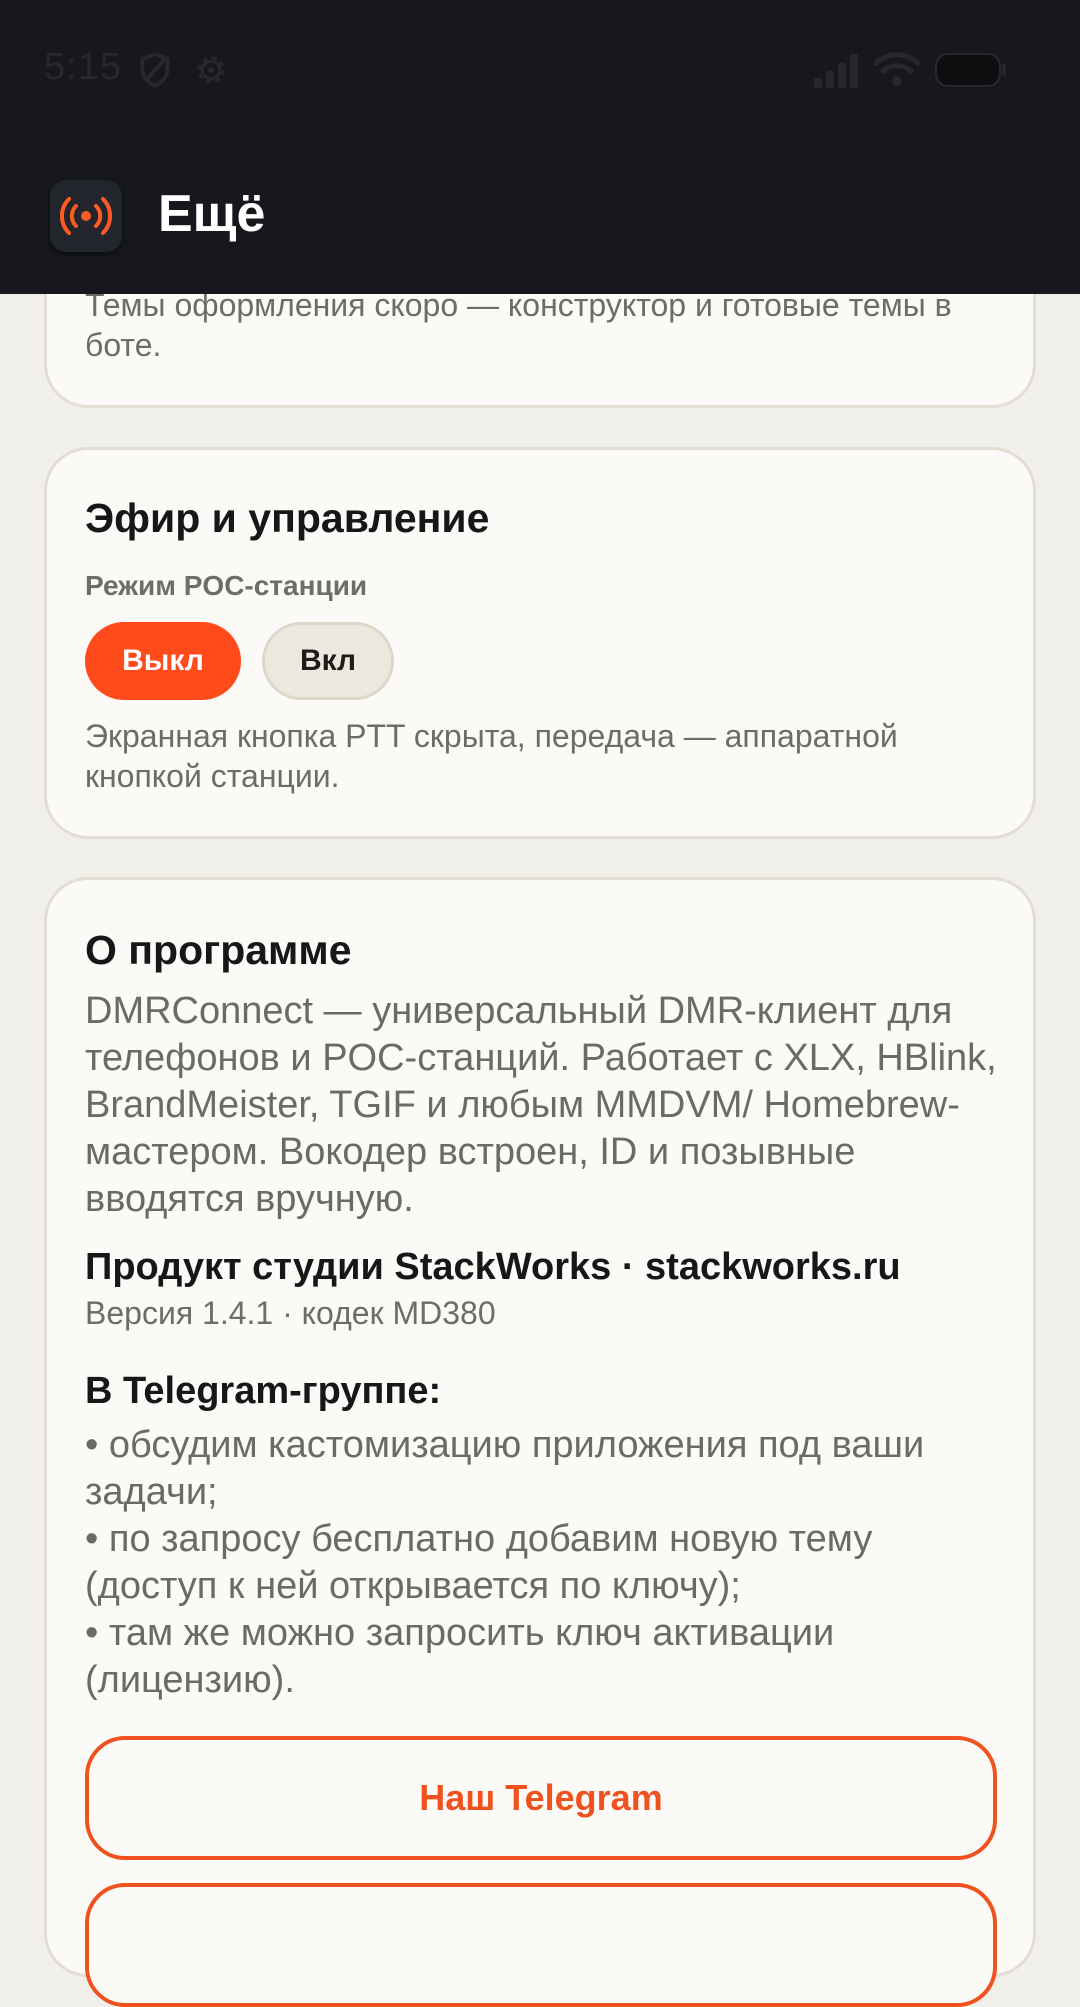 Image resolution: width=1080 pixels, height=2007 pixels. Describe the element at coordinates (837, 71) in the screenshot. I see `signal-icon` at that location.